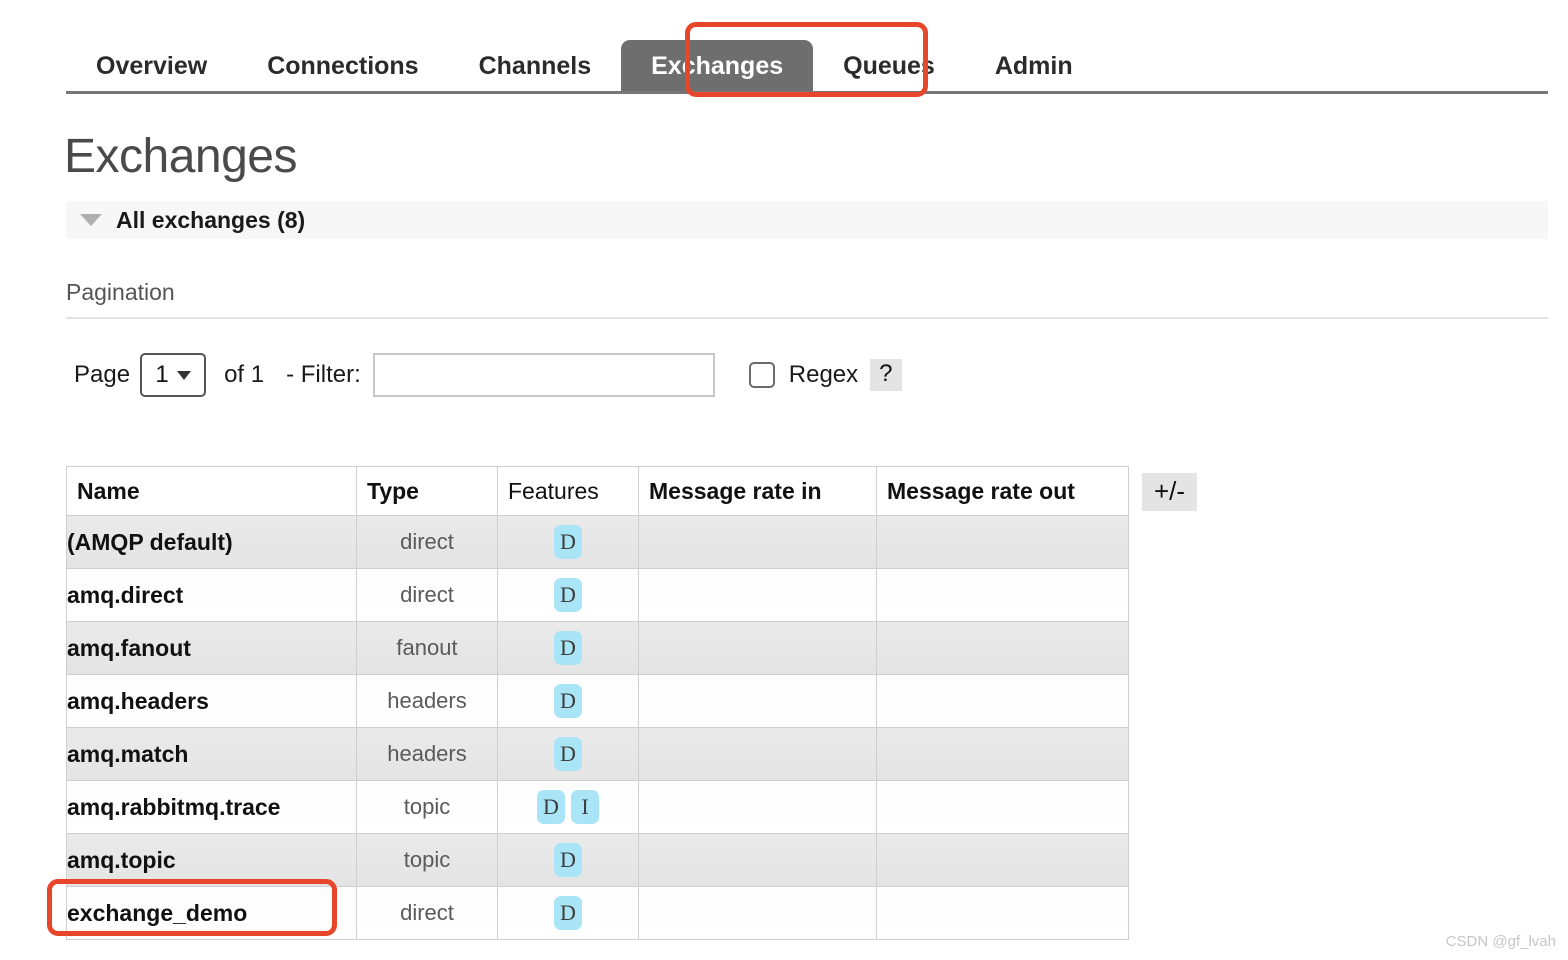  Describe the element at coordinates (211, 754) in the screenshot. I see `exchange-name-link: amq.match` at that location.